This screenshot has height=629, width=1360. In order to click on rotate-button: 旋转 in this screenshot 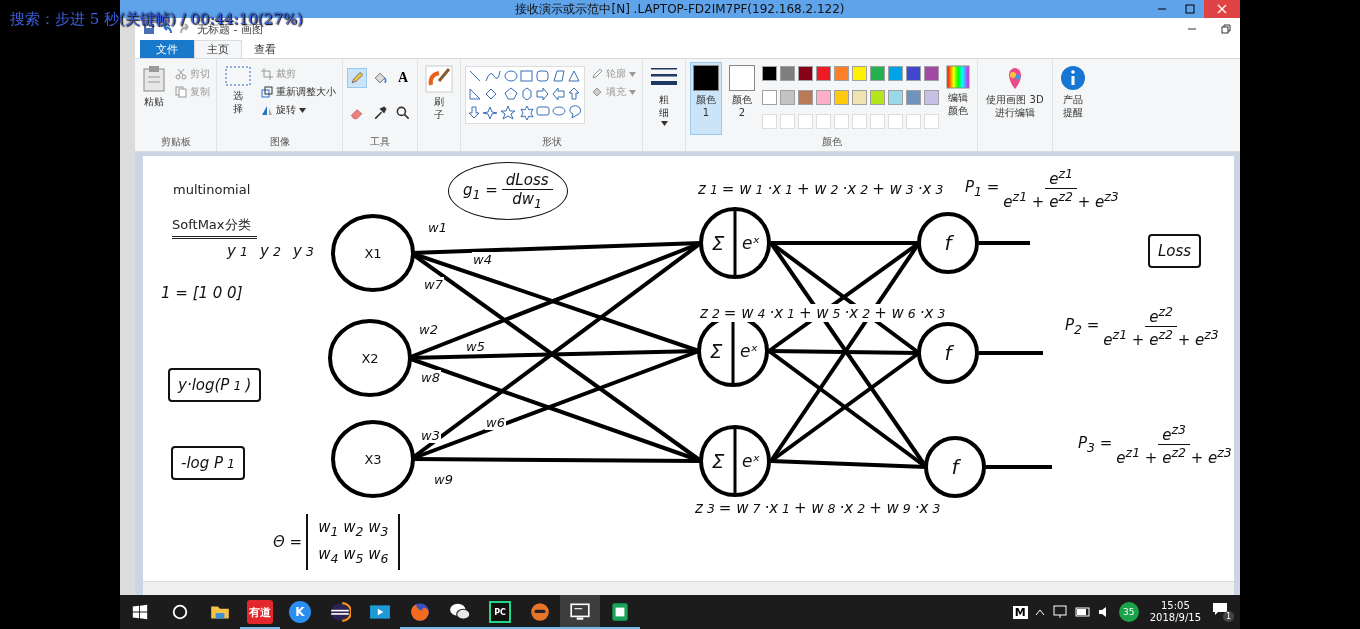, I will do `click(298, 110)`.